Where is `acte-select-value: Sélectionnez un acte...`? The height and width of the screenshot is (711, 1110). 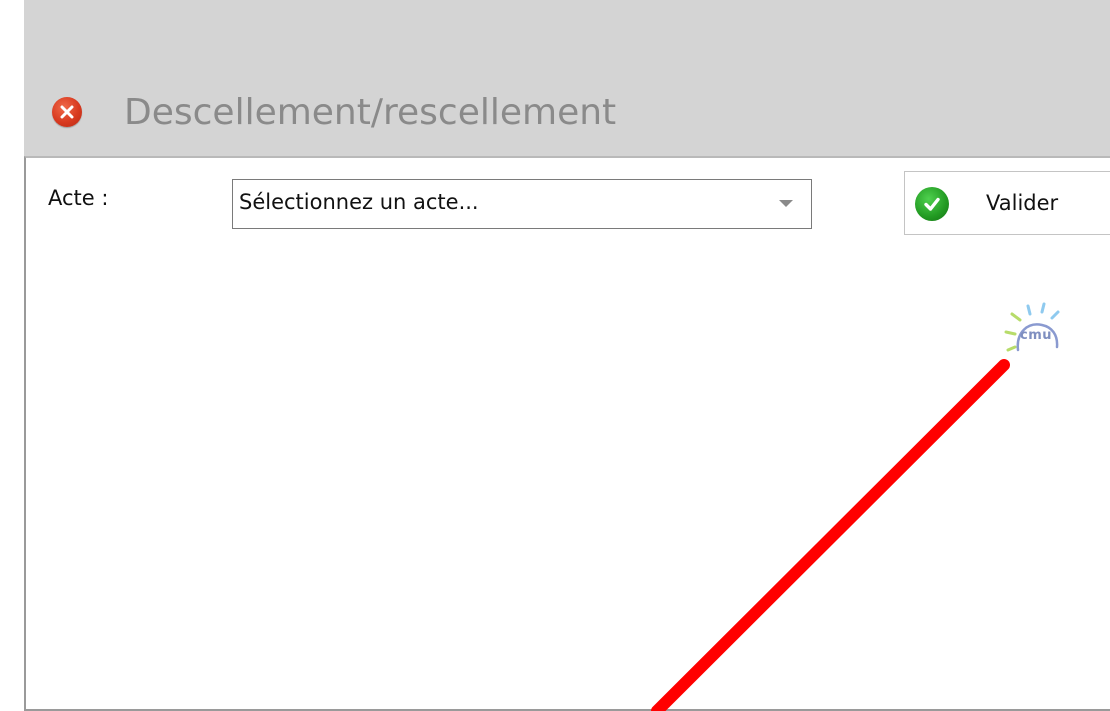 acte-select-value: Sélectionnez un acte... is located at coordinates (359, 202).